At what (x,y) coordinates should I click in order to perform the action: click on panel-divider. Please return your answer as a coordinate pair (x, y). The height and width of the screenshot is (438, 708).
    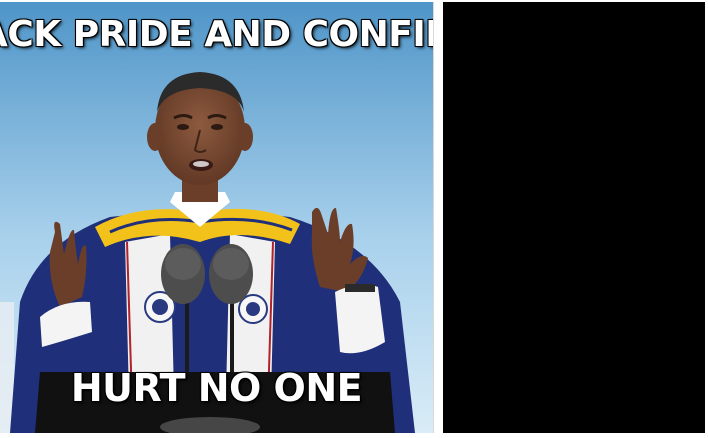
    Looking at the image, I should click on (438, 219).